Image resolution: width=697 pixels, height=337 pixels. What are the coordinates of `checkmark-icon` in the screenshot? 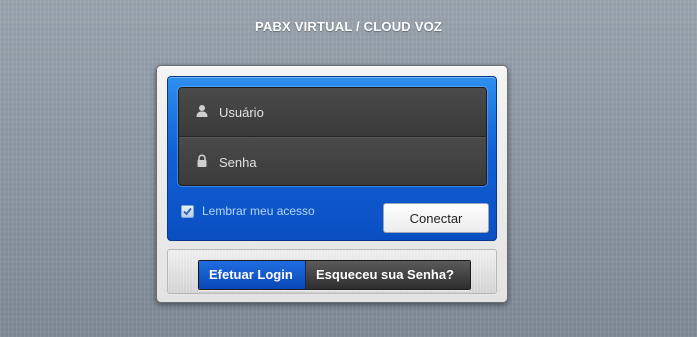 It's located at (187, 211).